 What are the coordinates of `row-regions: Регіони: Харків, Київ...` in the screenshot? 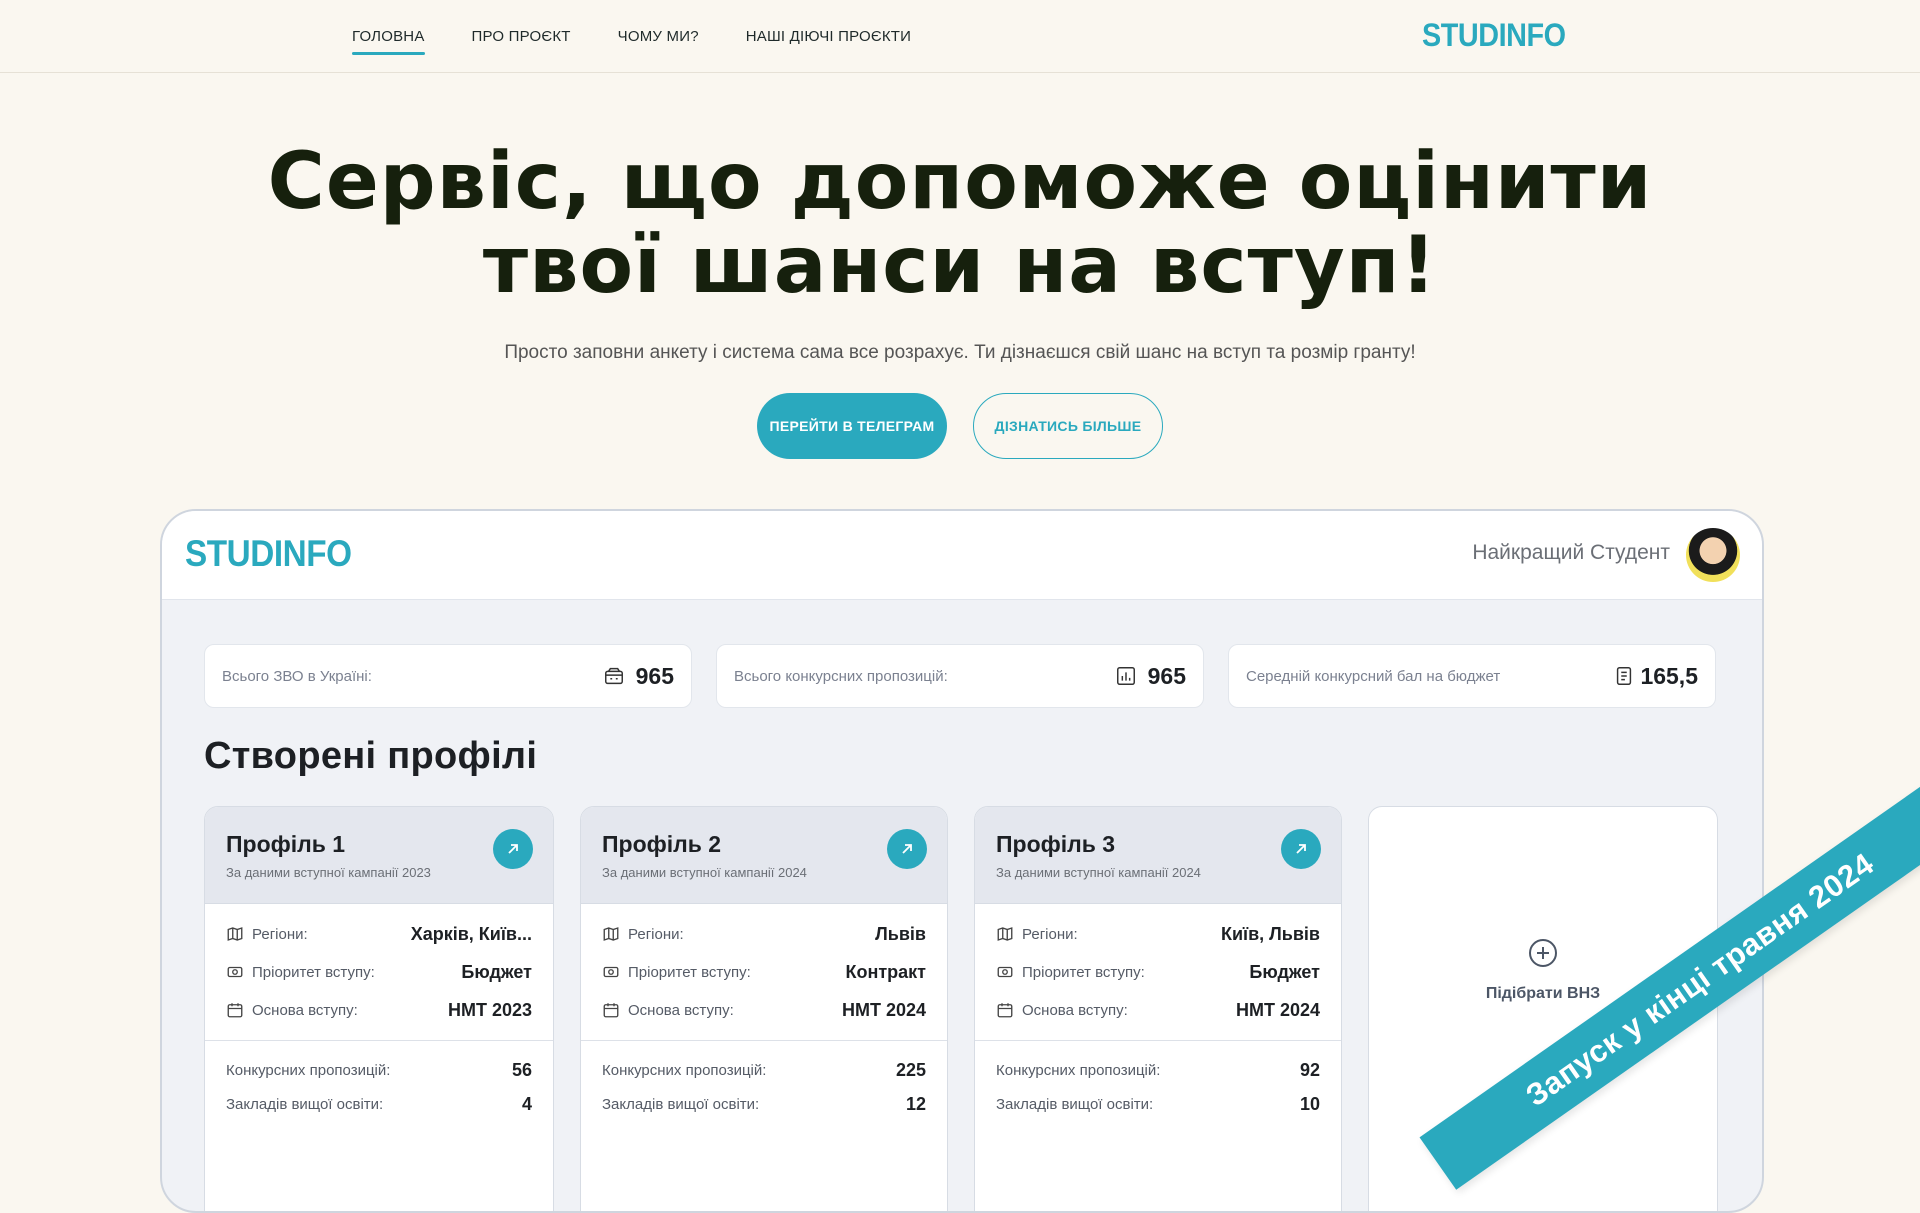 It's located at (379, 935).